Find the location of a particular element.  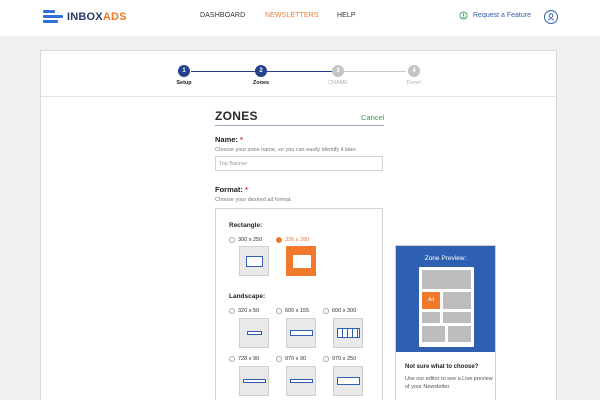

step-label: Done! is located at coordinates (414, 83).